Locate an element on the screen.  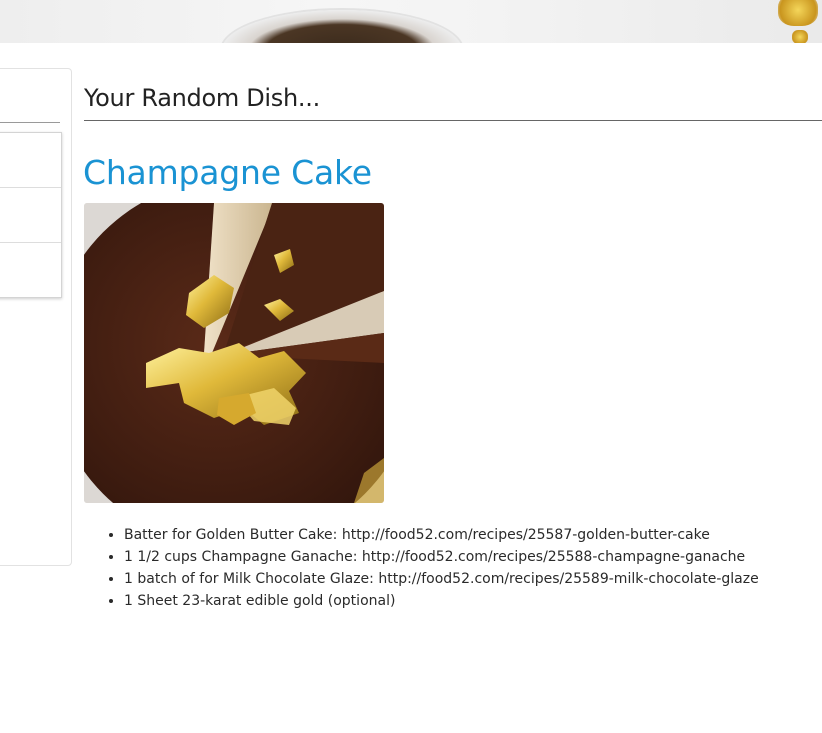
sidebar-card is located at coordinates (36, 317).